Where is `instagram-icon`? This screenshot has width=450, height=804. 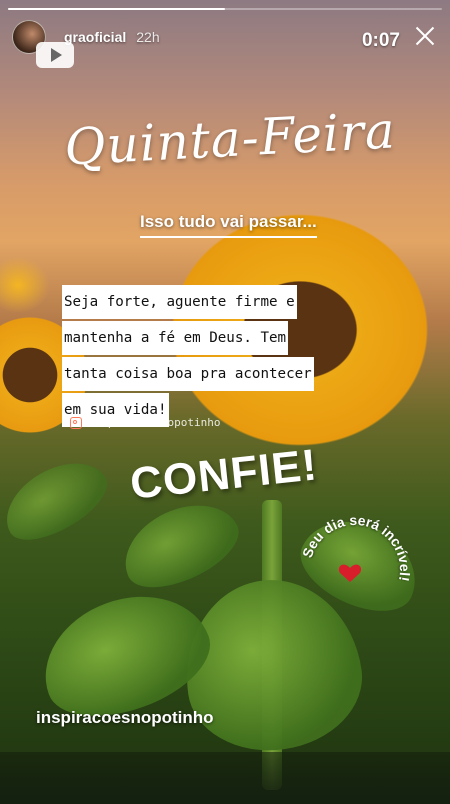 instagram-icon is located at coordinates (76, 422).